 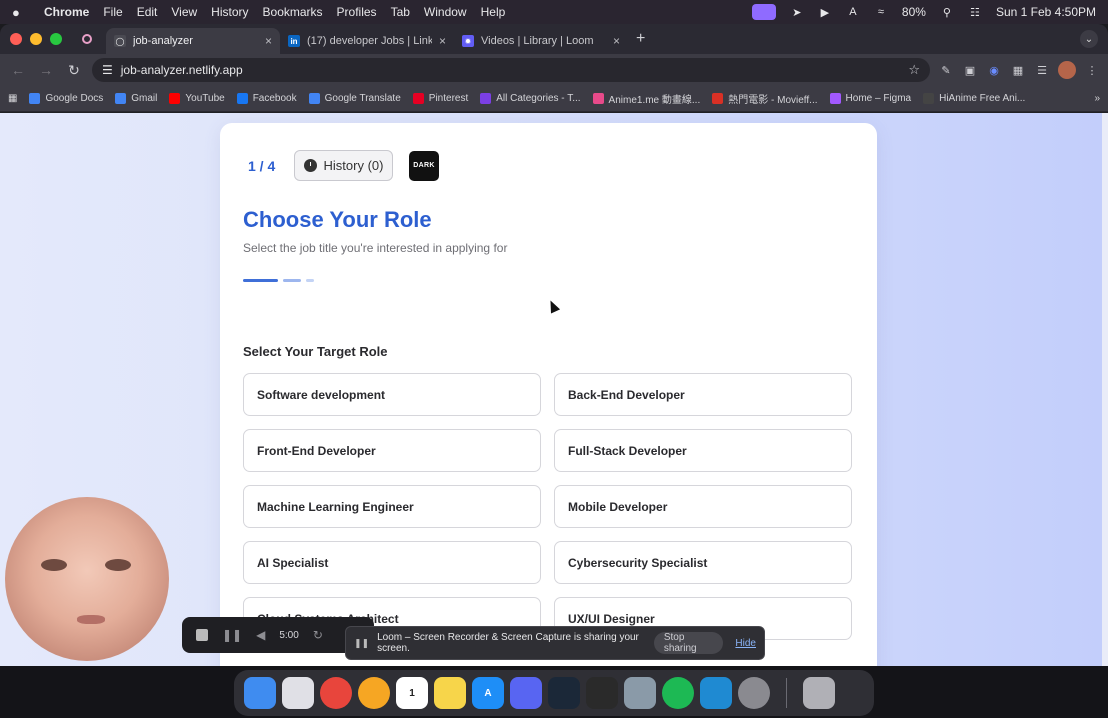 What do you see at coordinates (688, 643) in the screenshot?
I see `stop-sharing-button: Stop sharing` at bounding box center [688, 643].